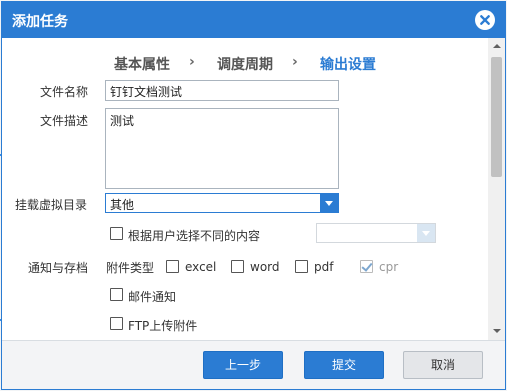 The height and width of the screenshot is (391, 507). I want to click on word-checkbox, so click(237, 266).